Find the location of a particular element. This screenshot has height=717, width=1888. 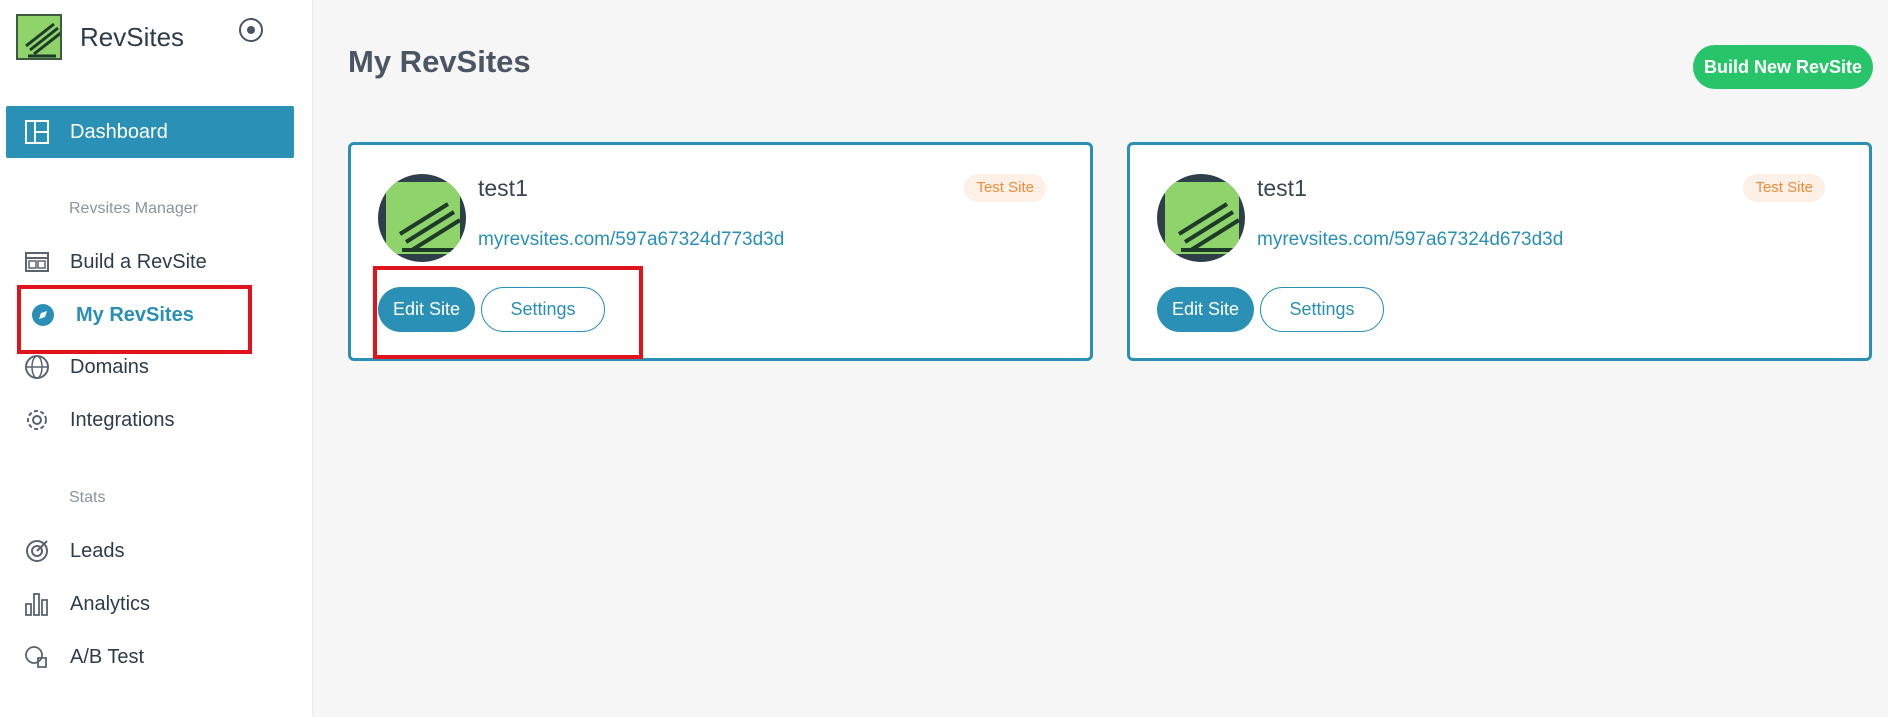

sidebar-item-analytics: Analytics is located at coordinates (150, 604).